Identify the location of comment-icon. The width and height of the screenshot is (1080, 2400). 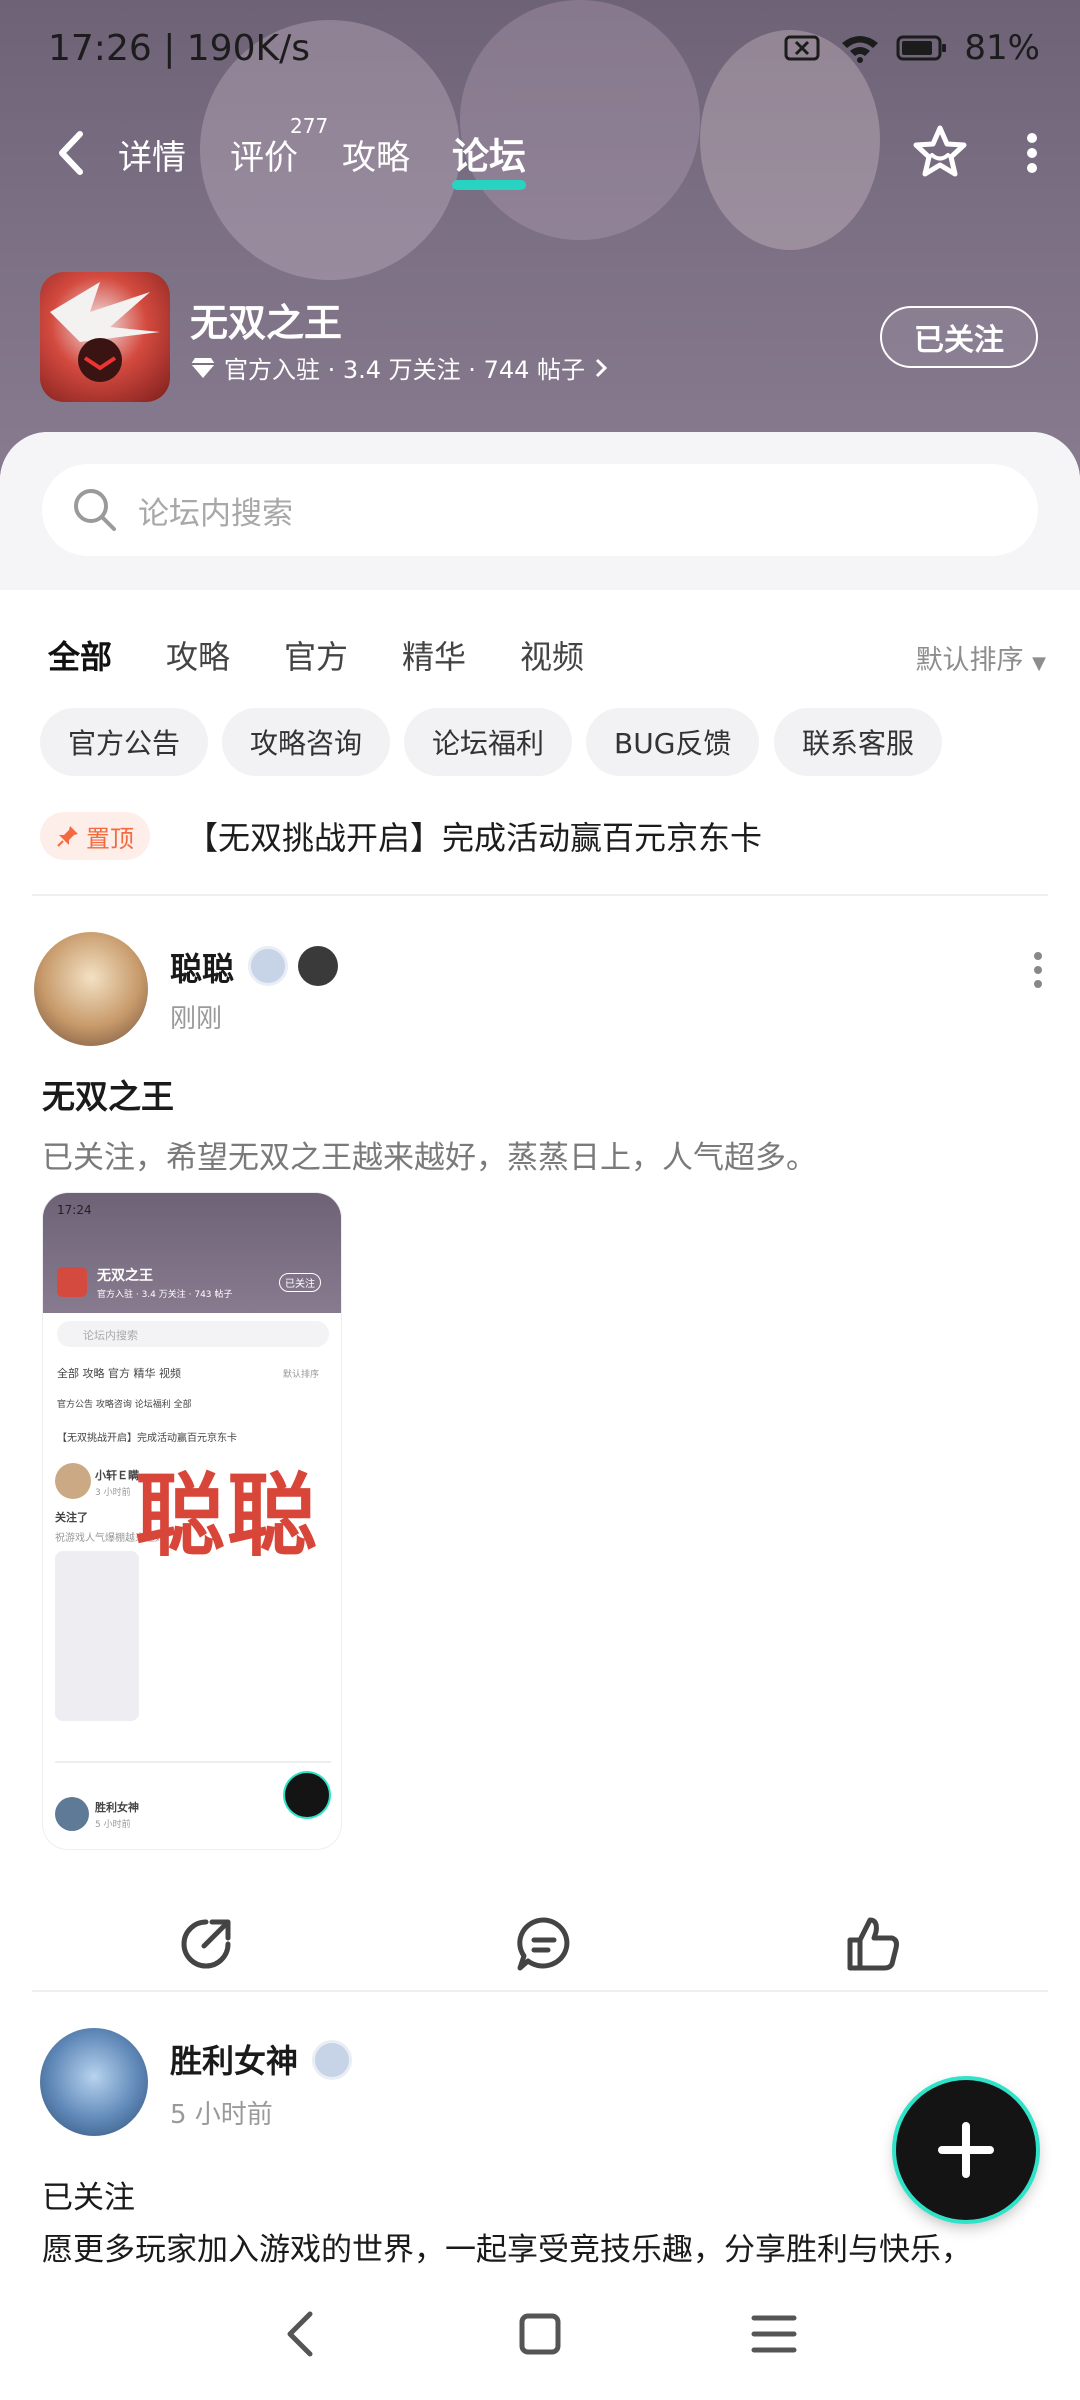
(544, 1944).